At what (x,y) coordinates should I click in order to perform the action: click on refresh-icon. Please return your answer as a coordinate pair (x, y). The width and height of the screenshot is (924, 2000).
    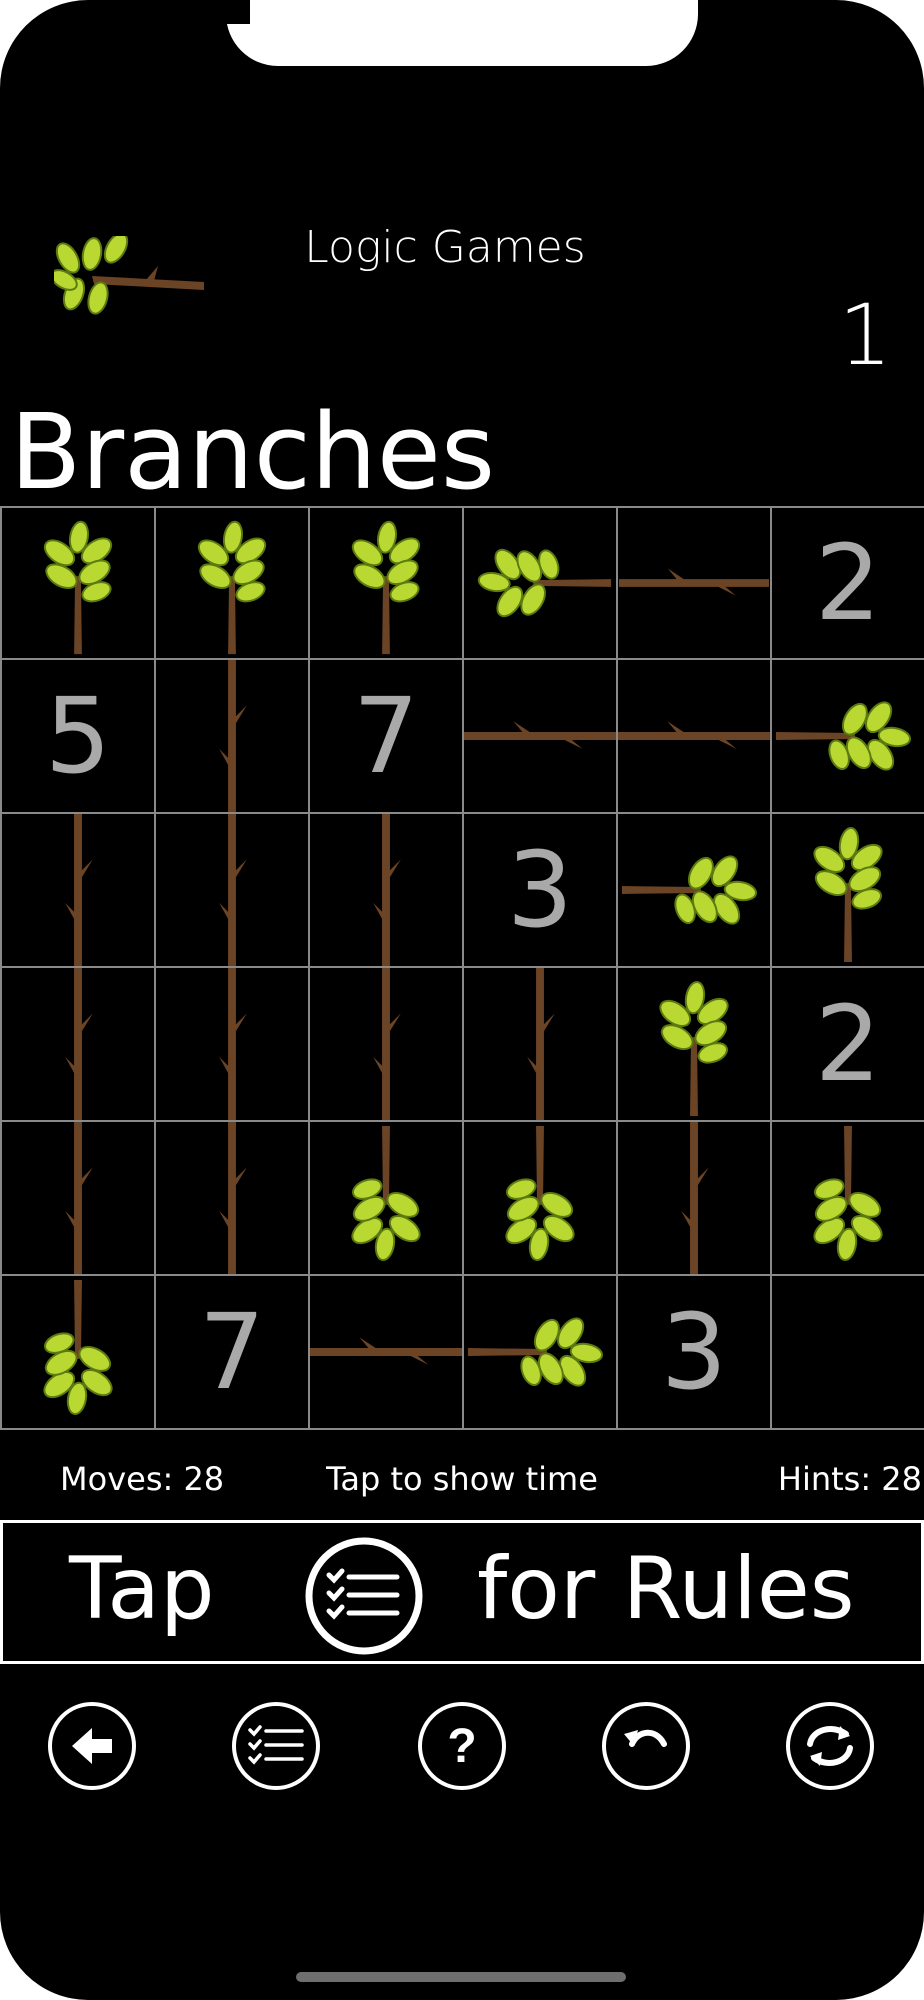
    Looking at the image, I should click on (830, 1746).